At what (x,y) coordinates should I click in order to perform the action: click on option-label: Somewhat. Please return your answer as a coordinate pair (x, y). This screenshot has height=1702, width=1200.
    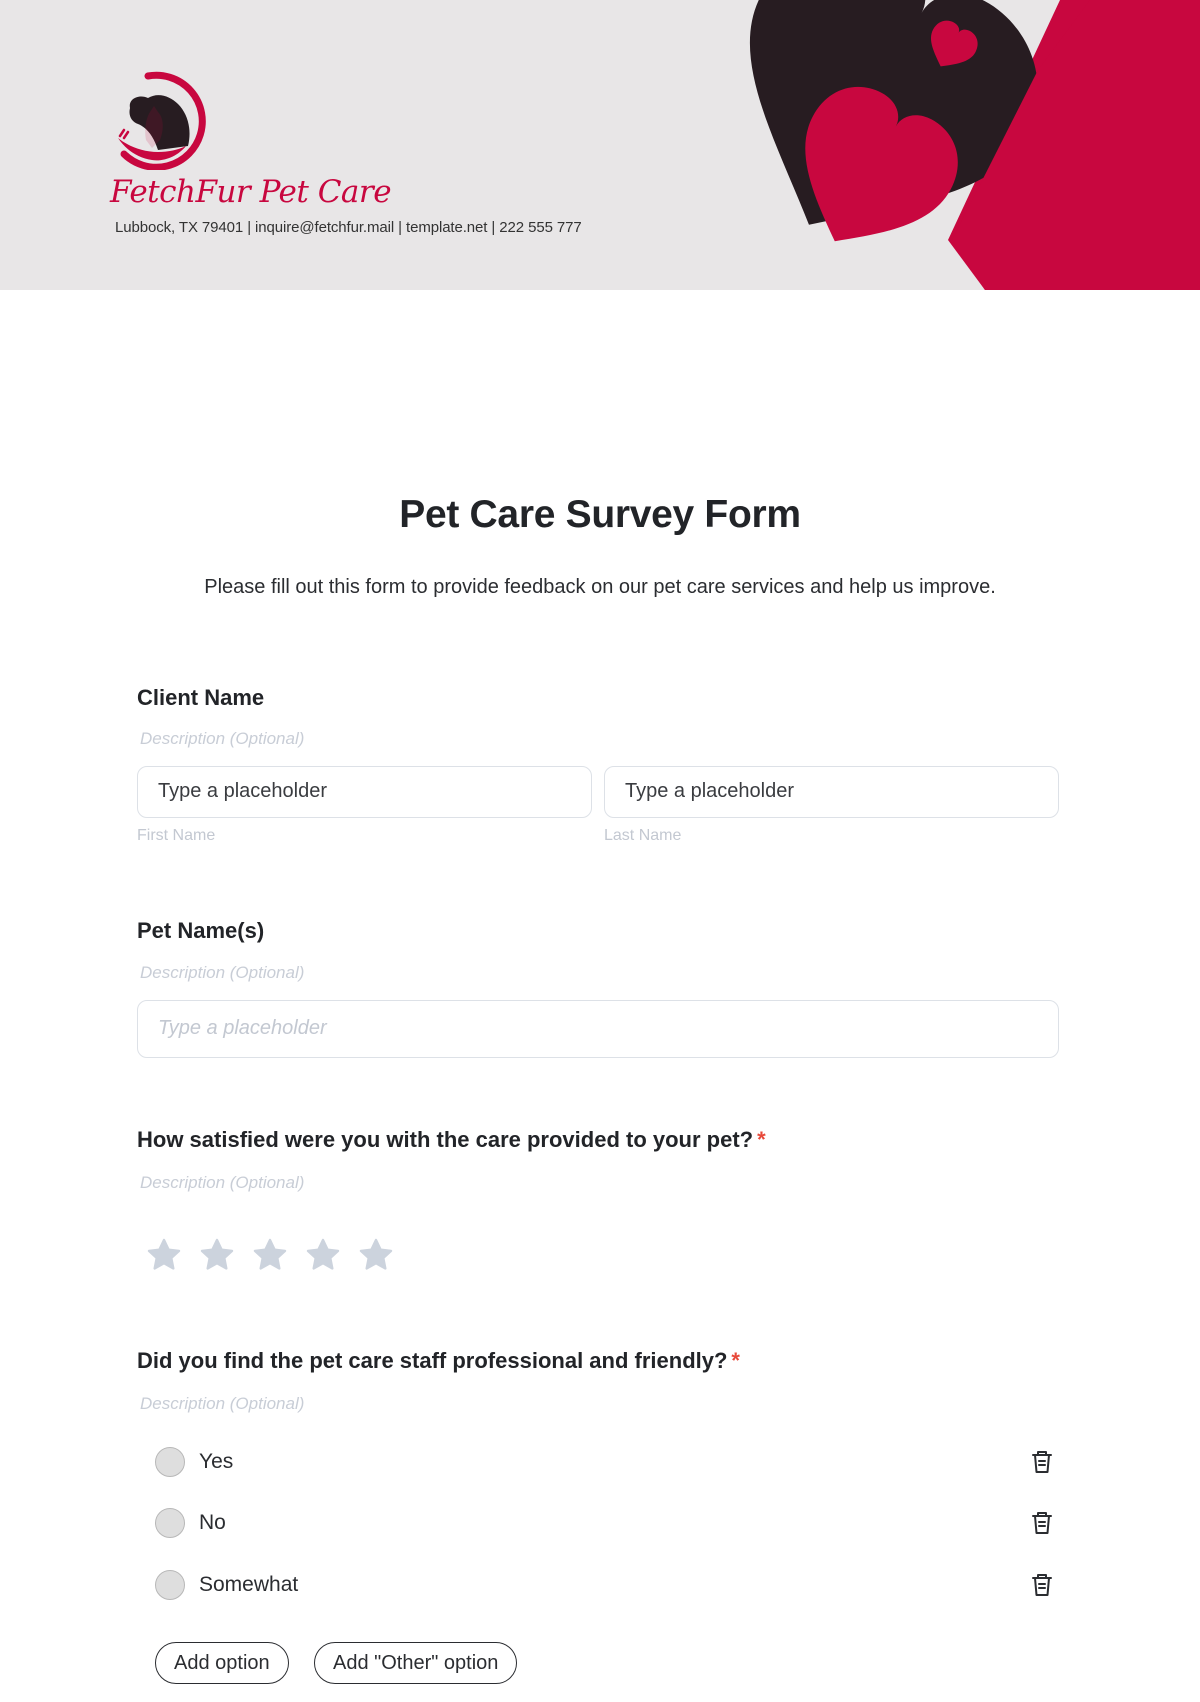
    Looking at the image, I should click on (248, 1585).